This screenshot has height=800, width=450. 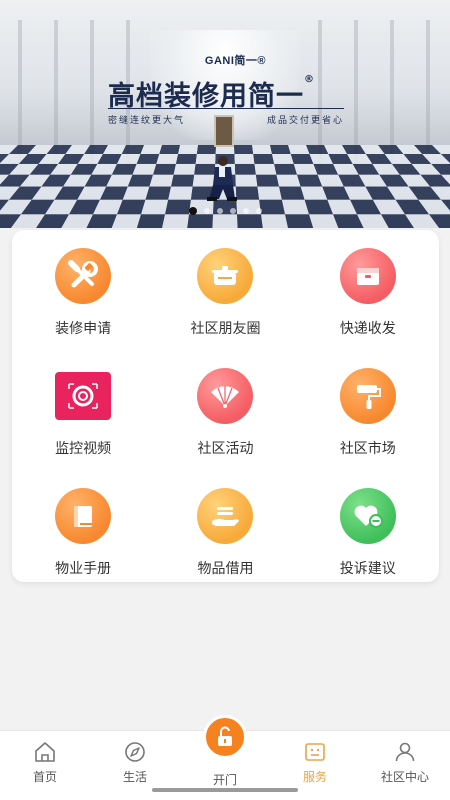 I want to click on banner-tagline: 密缝连纹更大气 成品交付更省心, so click(x=226, y=121).